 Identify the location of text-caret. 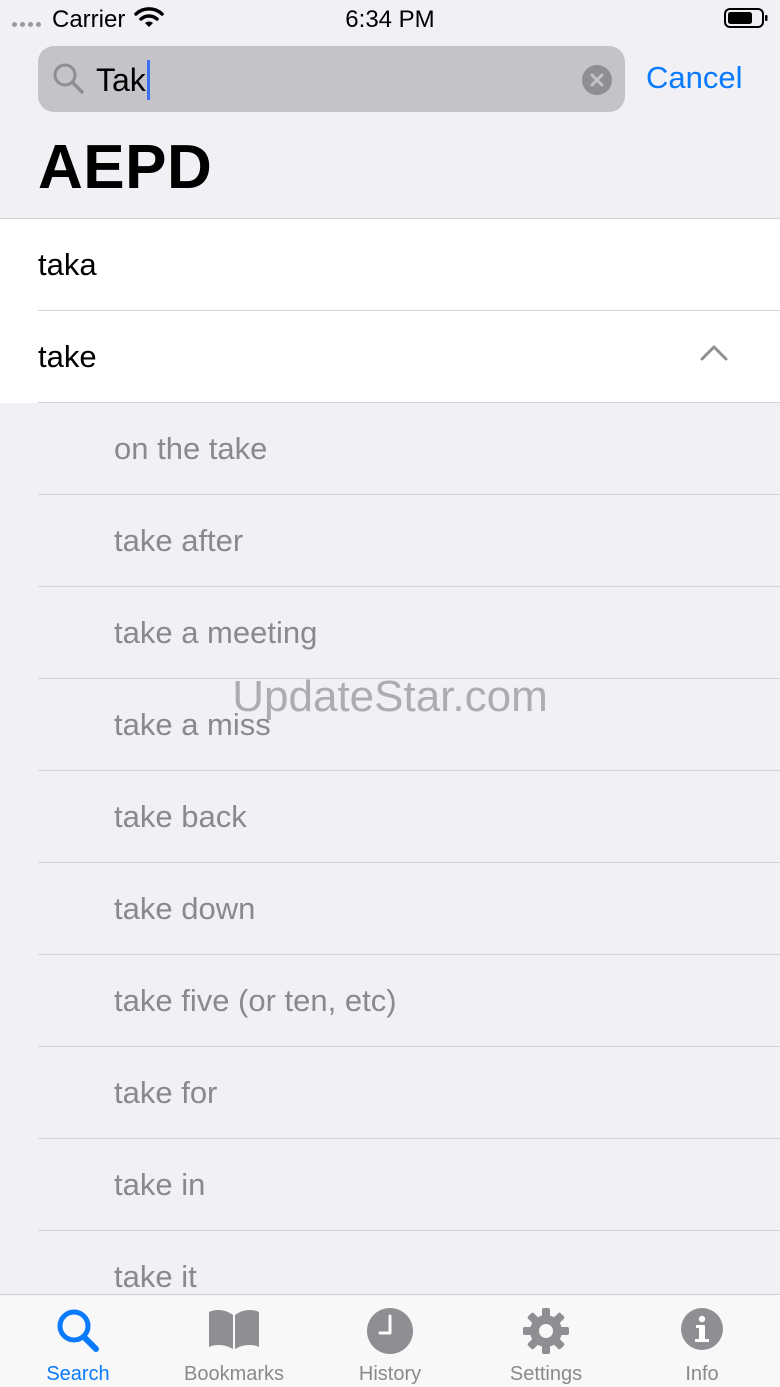
(148, 80).